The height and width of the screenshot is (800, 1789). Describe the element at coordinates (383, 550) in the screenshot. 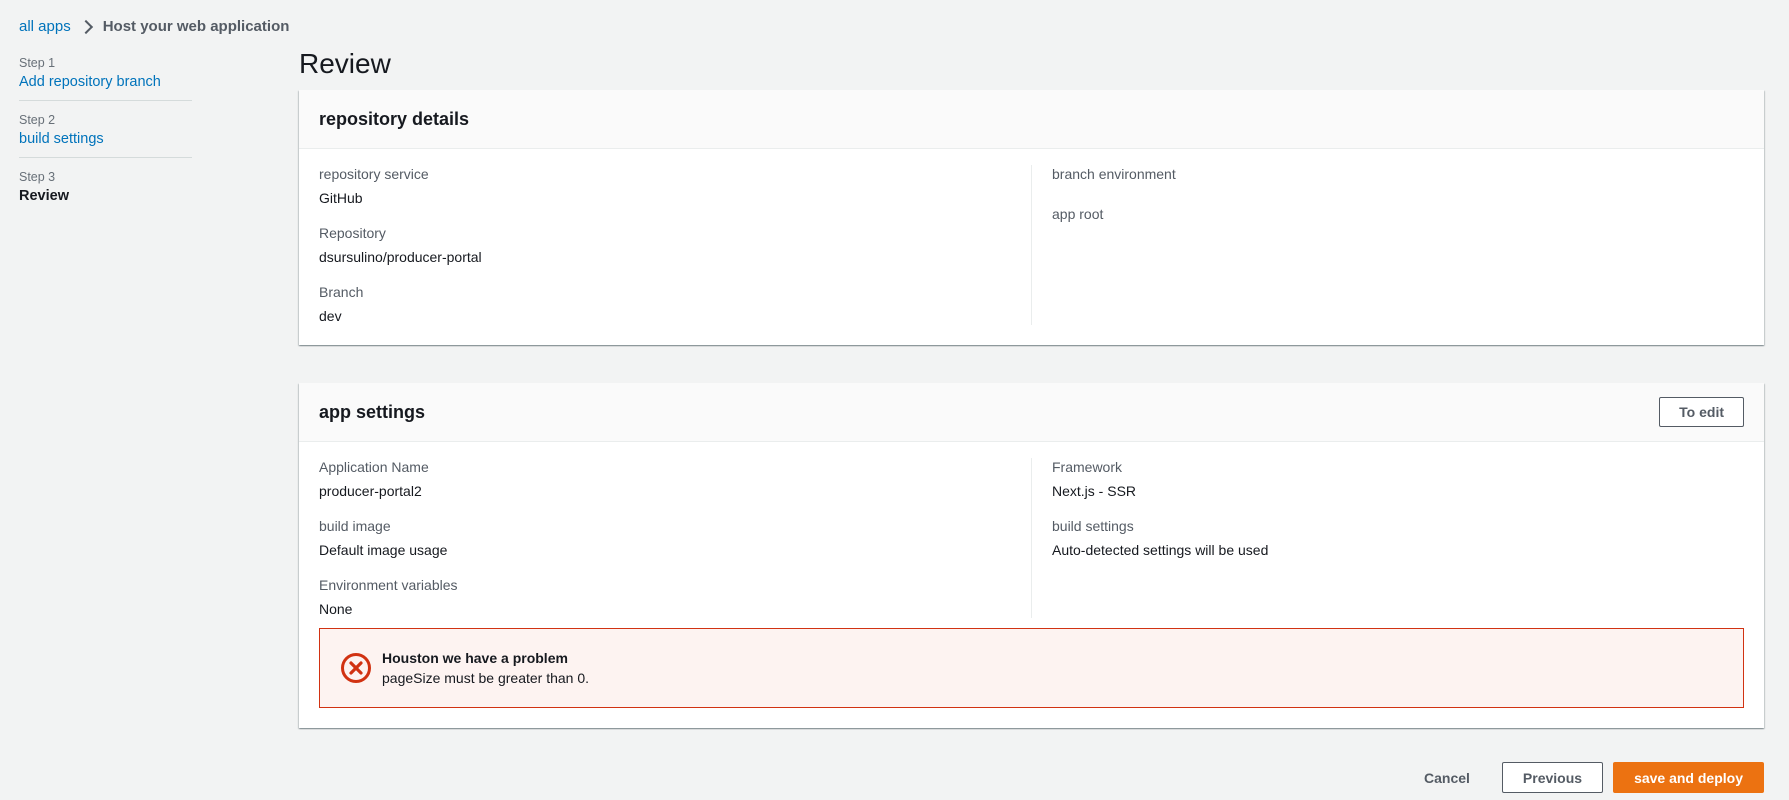

I see `build-image-value: Default image usage` at that location.